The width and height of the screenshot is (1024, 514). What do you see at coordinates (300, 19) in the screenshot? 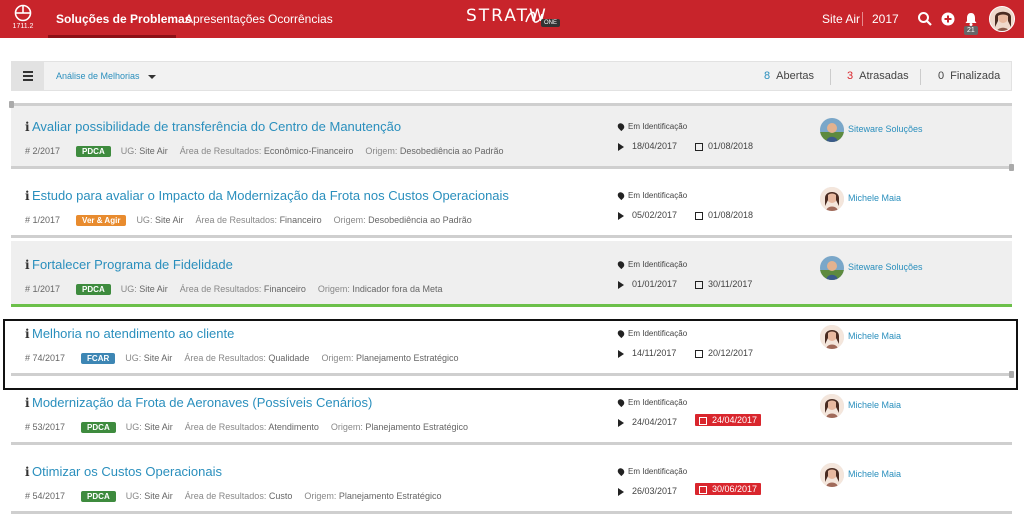
I see `nav-ocorrencias: Ocorrências` at bounding box center [300, 19].